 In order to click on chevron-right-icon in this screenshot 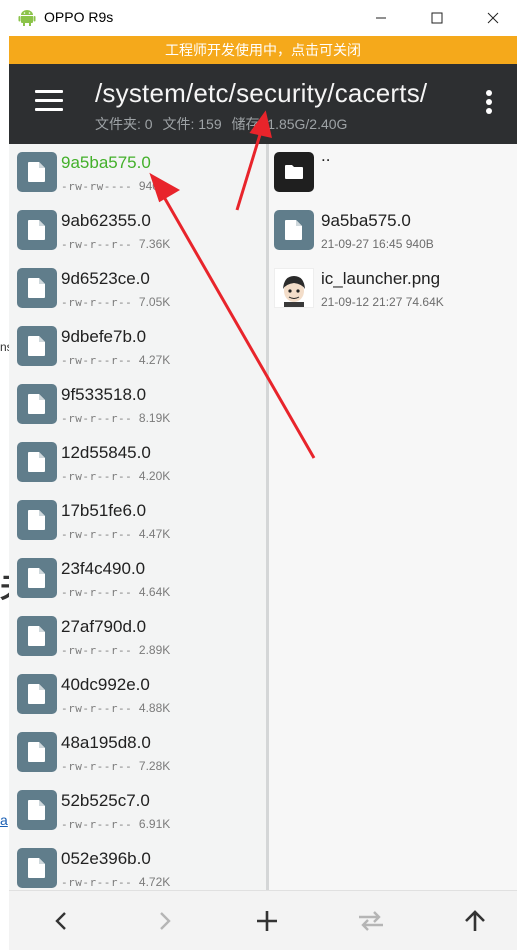, I will do `click(165, 921)`.